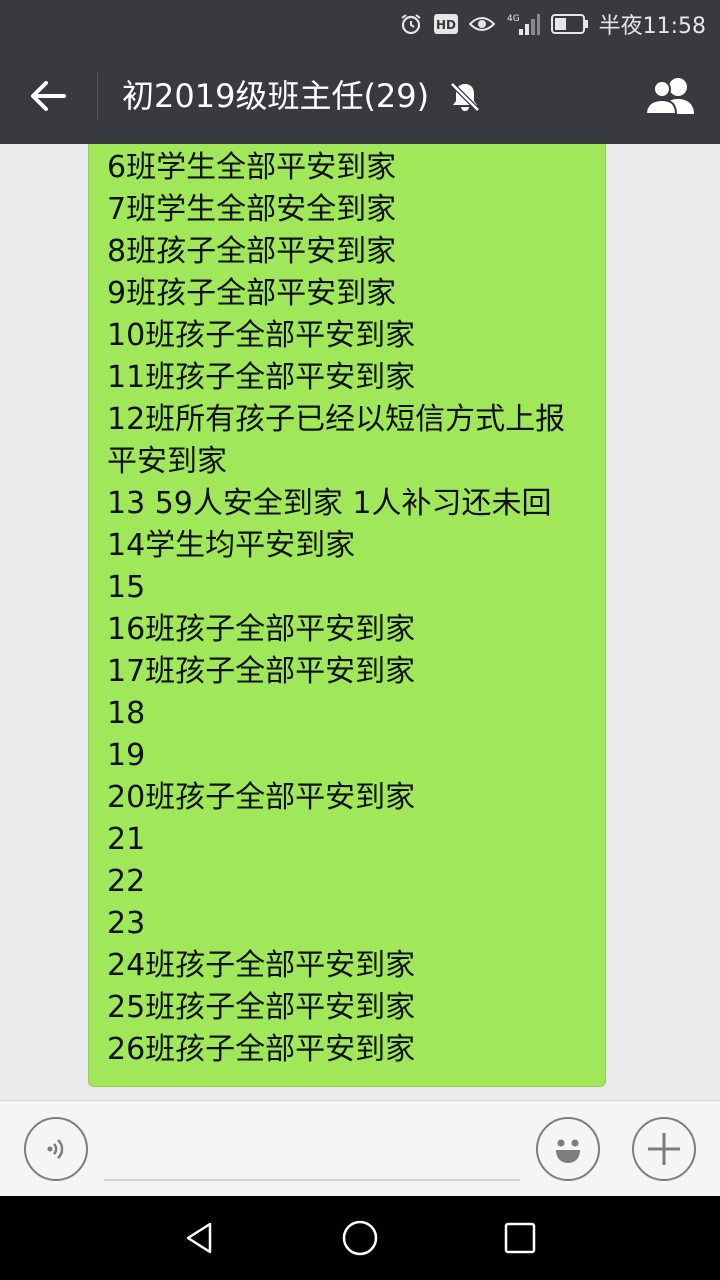  I want to click on back-button, so click(48, 96).